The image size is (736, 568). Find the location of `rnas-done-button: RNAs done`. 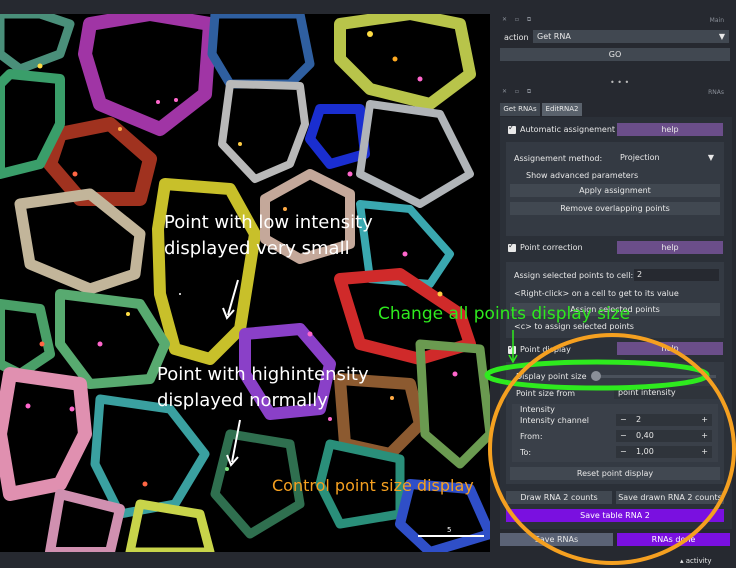

rnas-done-button: RNAs done is located at coordinates (673, 539).